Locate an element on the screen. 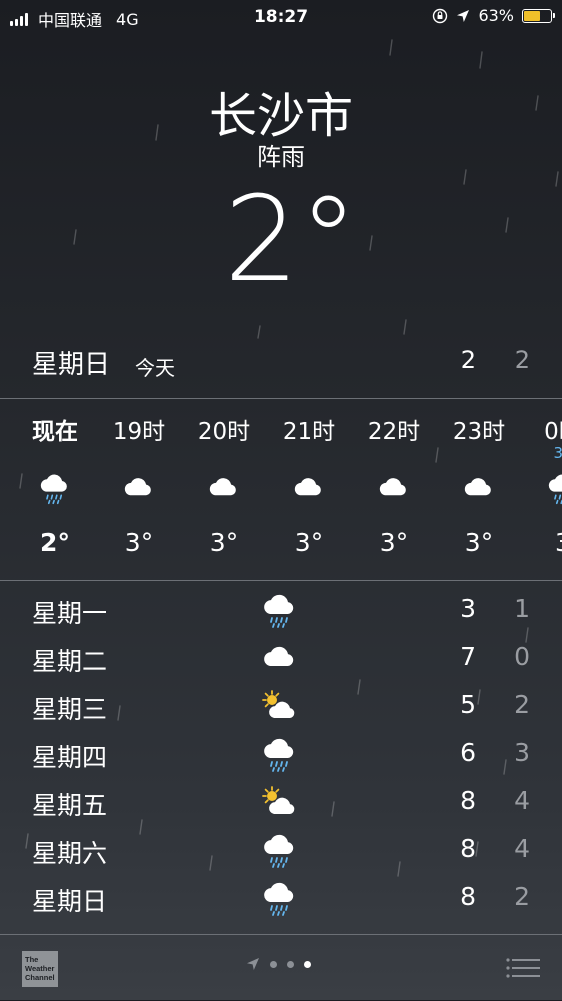  today-label: 今天 is located at coordinates (155, 368).